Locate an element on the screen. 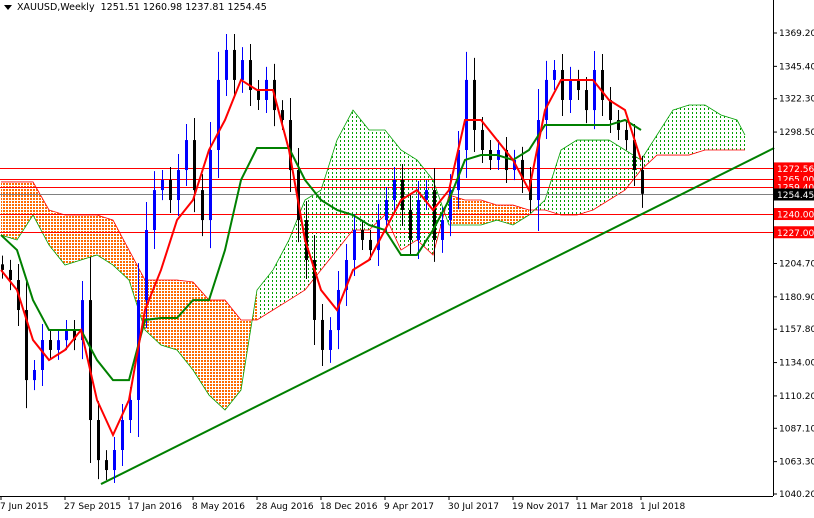  x-tick-label: 18 Dec 2016 is located at coordinates (349, 507).